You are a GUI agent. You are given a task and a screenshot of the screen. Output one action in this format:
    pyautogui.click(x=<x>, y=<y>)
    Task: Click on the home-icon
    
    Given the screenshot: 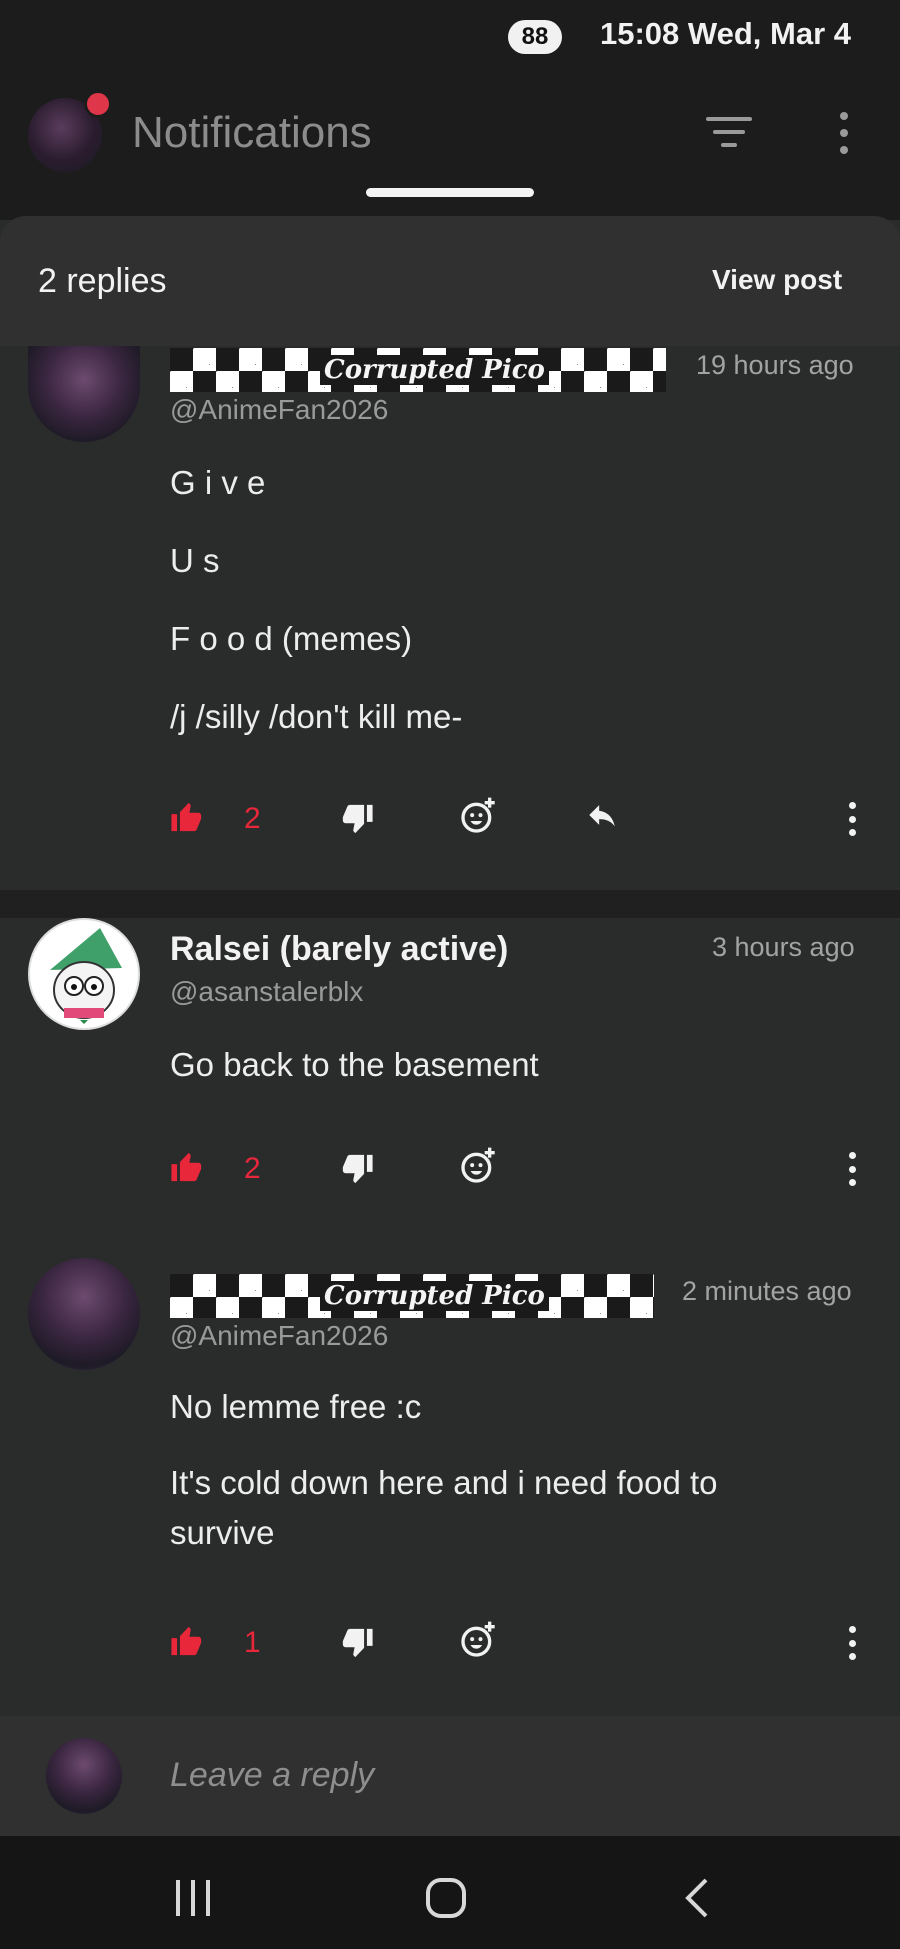 What is the action you would take?
    pyautogui.click(x=446, y=1898)
    